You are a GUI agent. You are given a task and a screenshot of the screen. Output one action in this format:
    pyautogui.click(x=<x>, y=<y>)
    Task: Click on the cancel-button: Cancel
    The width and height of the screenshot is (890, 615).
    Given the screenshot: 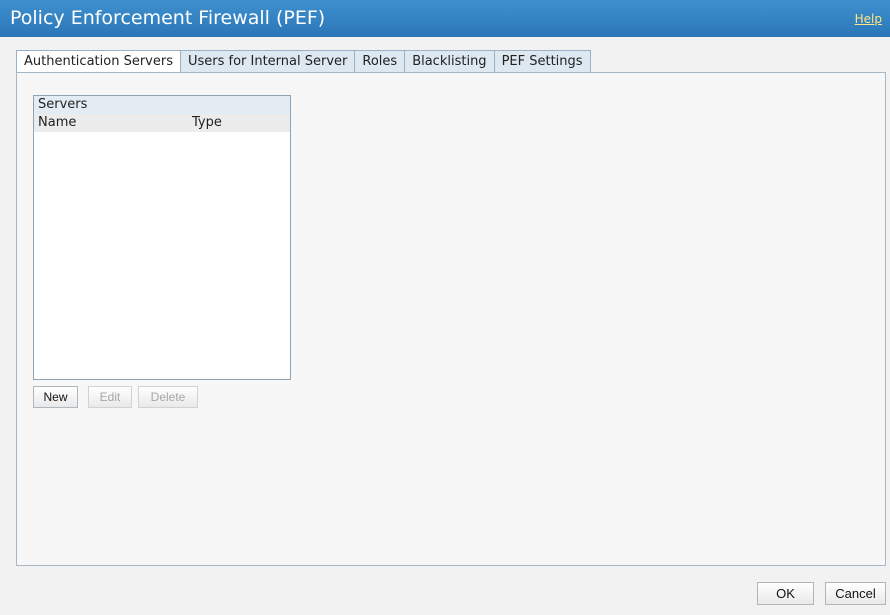 What is the action you would take?
    pyautogui.click(x=855, y=593)
    